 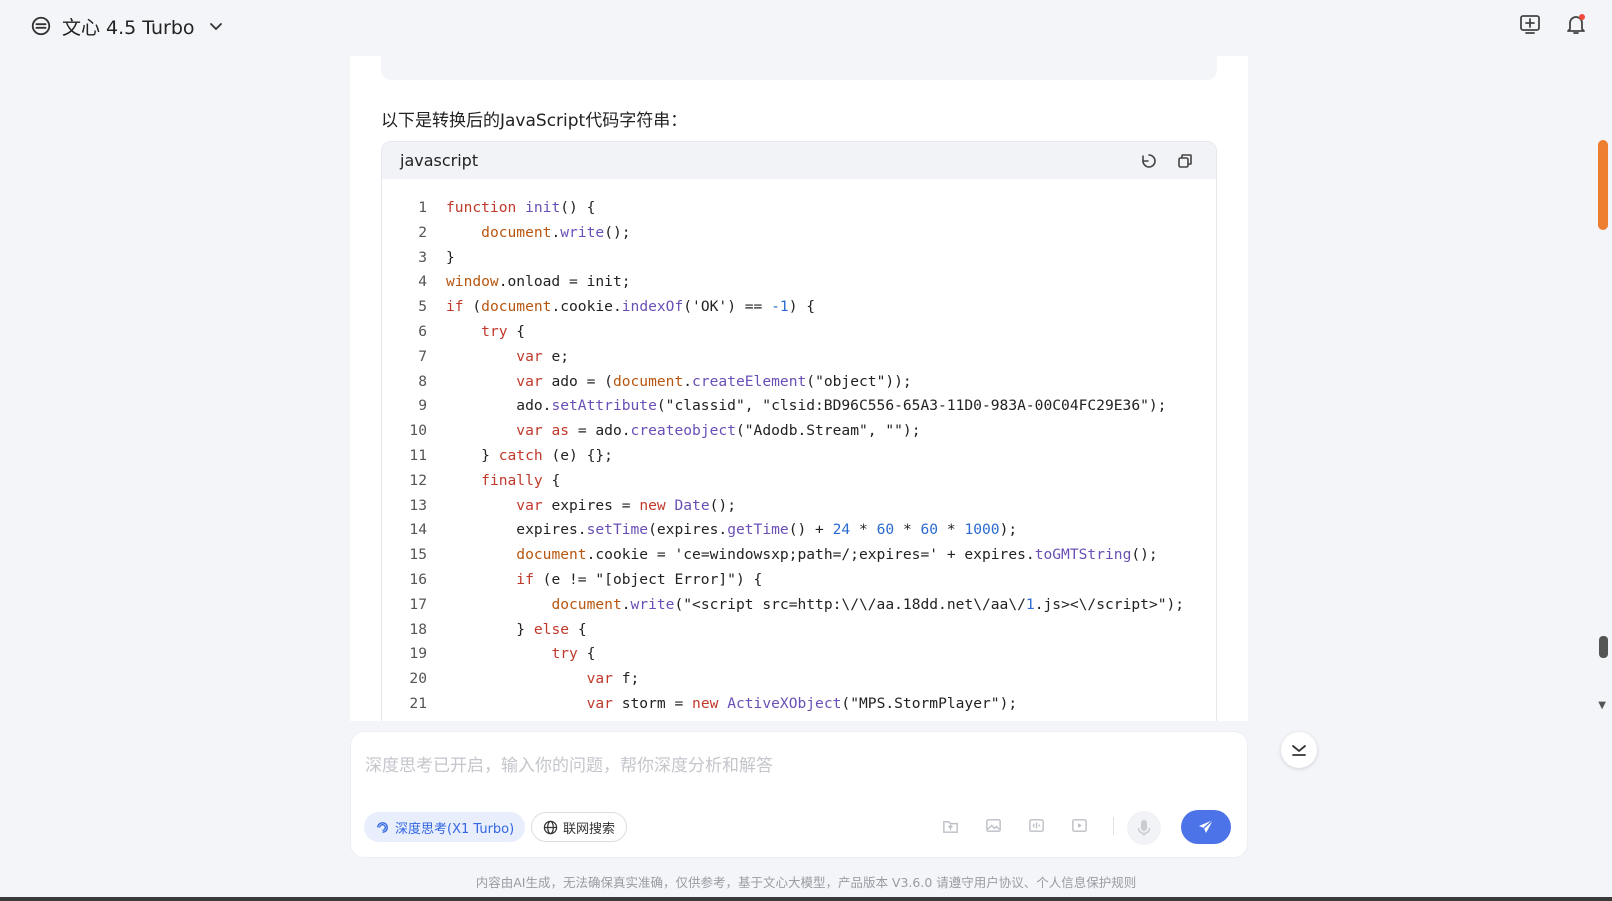 I want to click on code-line: 16 if (e != "[object Error]") {, so click(x=799, y=580).